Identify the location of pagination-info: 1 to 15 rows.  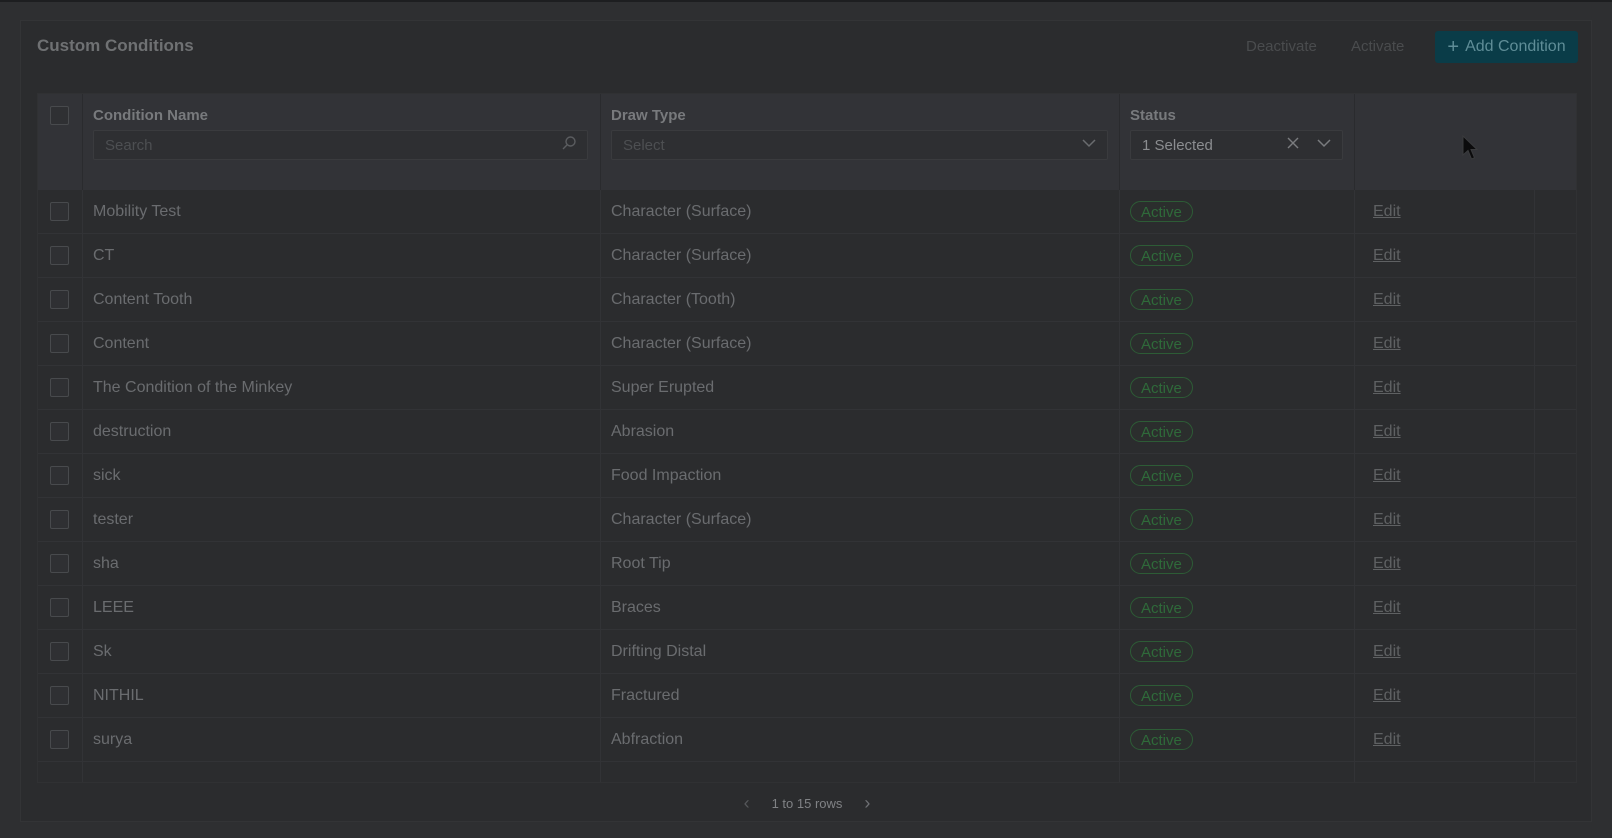
(807, 803).